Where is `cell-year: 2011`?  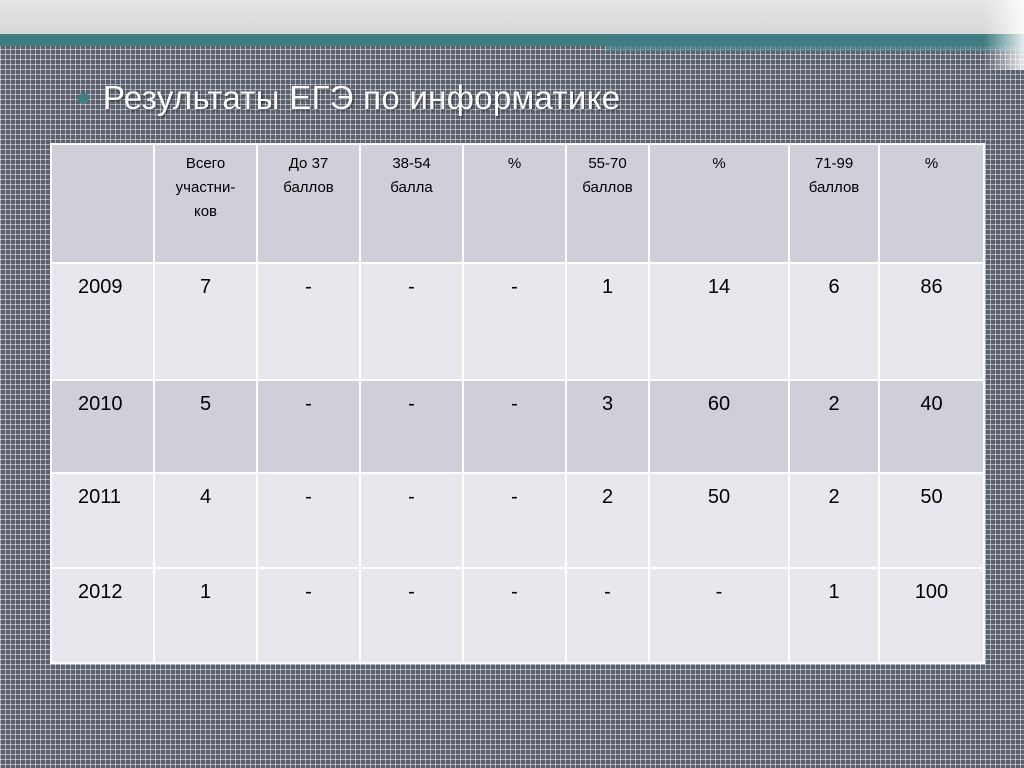
cell-year: 2011 is located at coordinates (102, 520).